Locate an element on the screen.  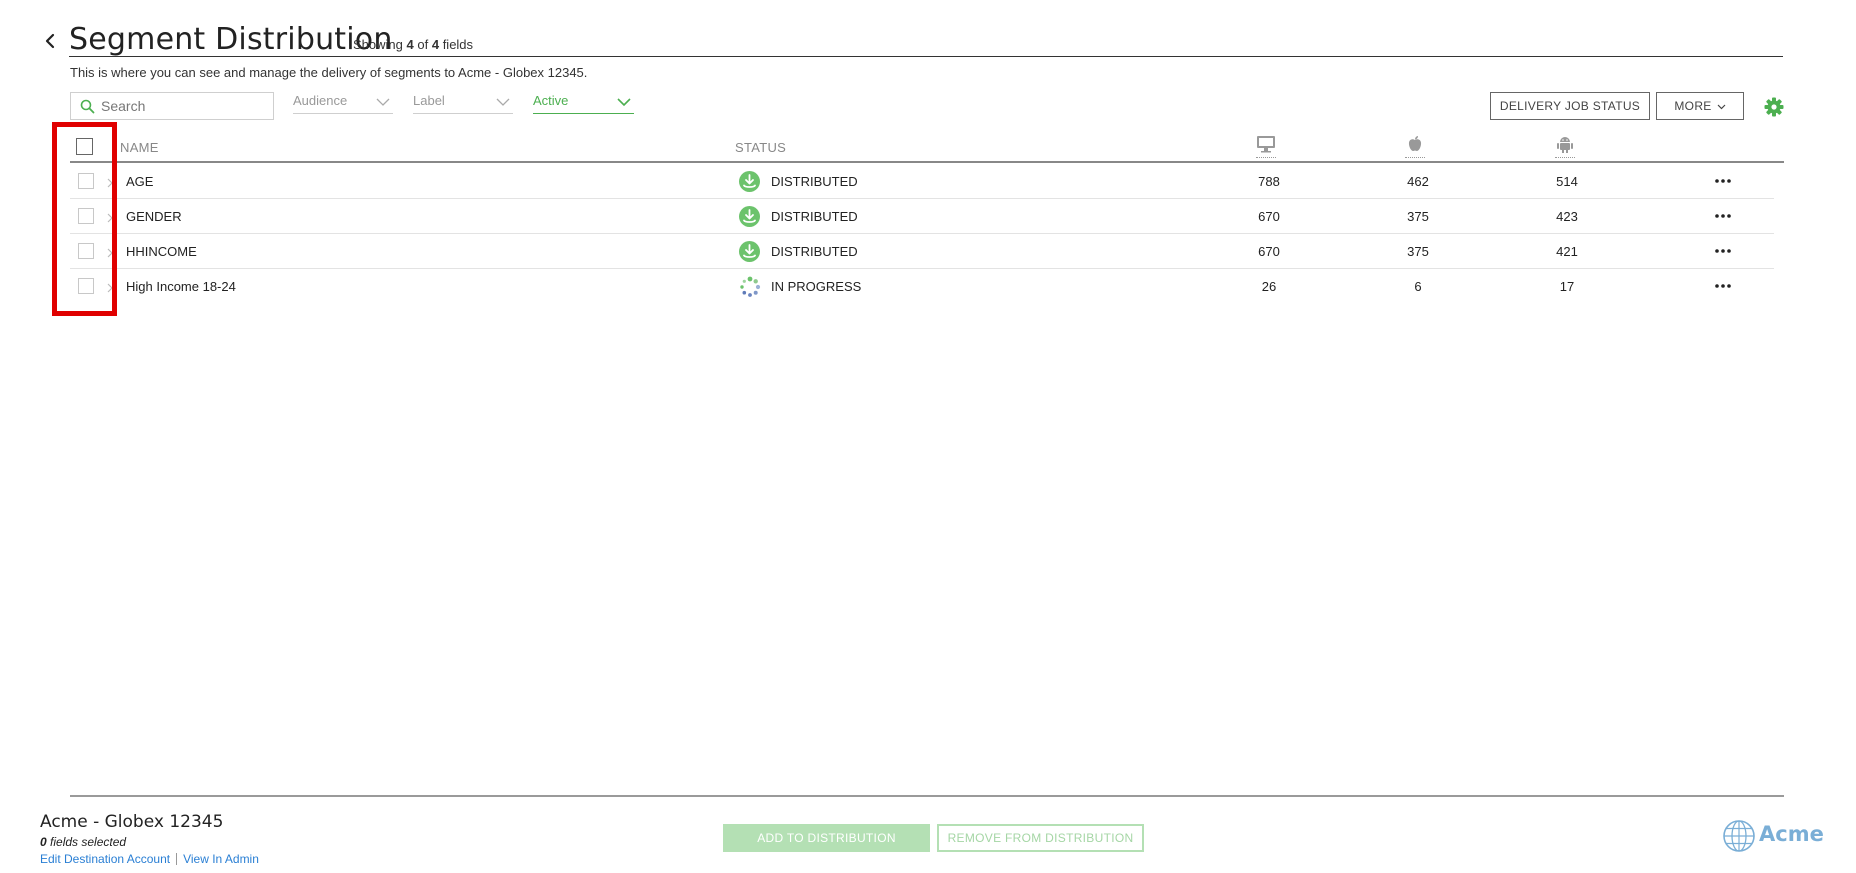
row-desktop-count: 788 is located at coordinates (1269, 181).